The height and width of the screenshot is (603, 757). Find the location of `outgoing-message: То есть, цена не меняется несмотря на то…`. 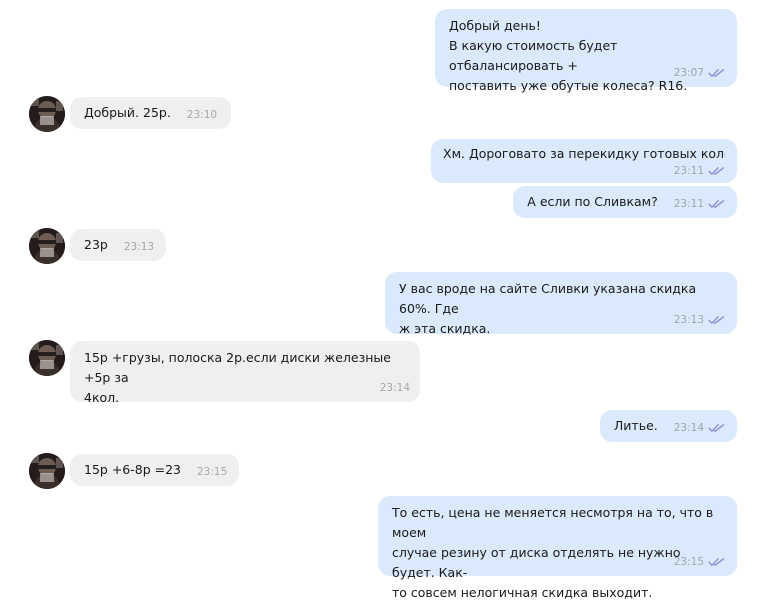

outgoing-message: То есть, цена не меняется несмотря на то… is located at coordinates (557, 548).